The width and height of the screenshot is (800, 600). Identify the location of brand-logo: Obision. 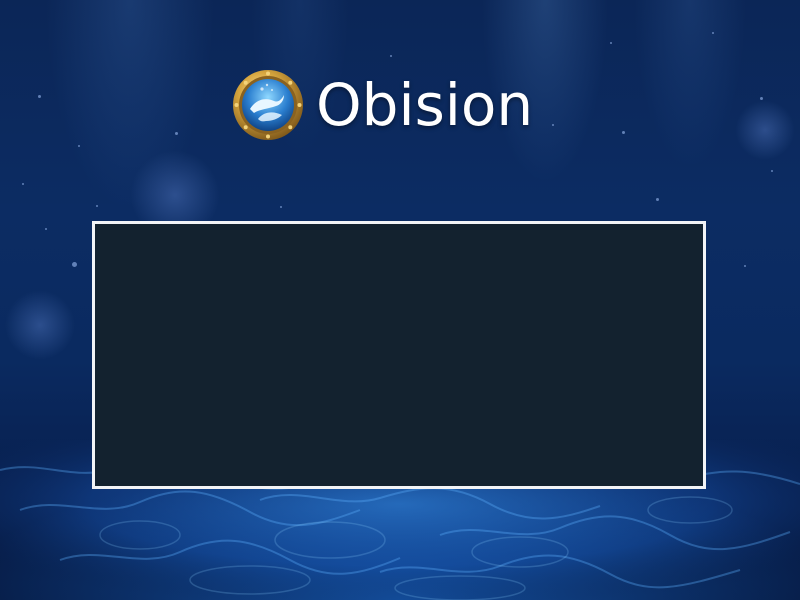
(382, 105).